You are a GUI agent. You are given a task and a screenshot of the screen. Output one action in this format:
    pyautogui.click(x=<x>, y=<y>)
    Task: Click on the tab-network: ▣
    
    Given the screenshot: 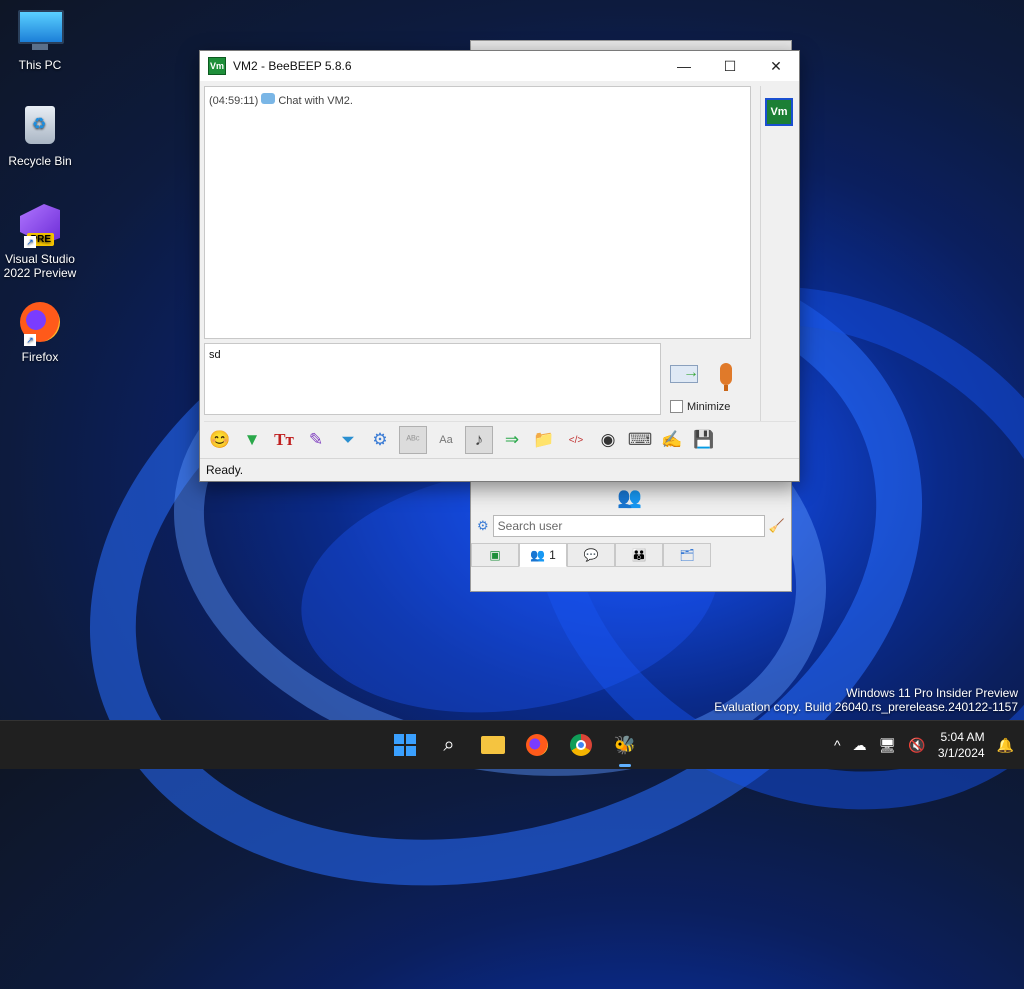 What is the action you would take?
    pyautogui.click(x=495, y=555)
    